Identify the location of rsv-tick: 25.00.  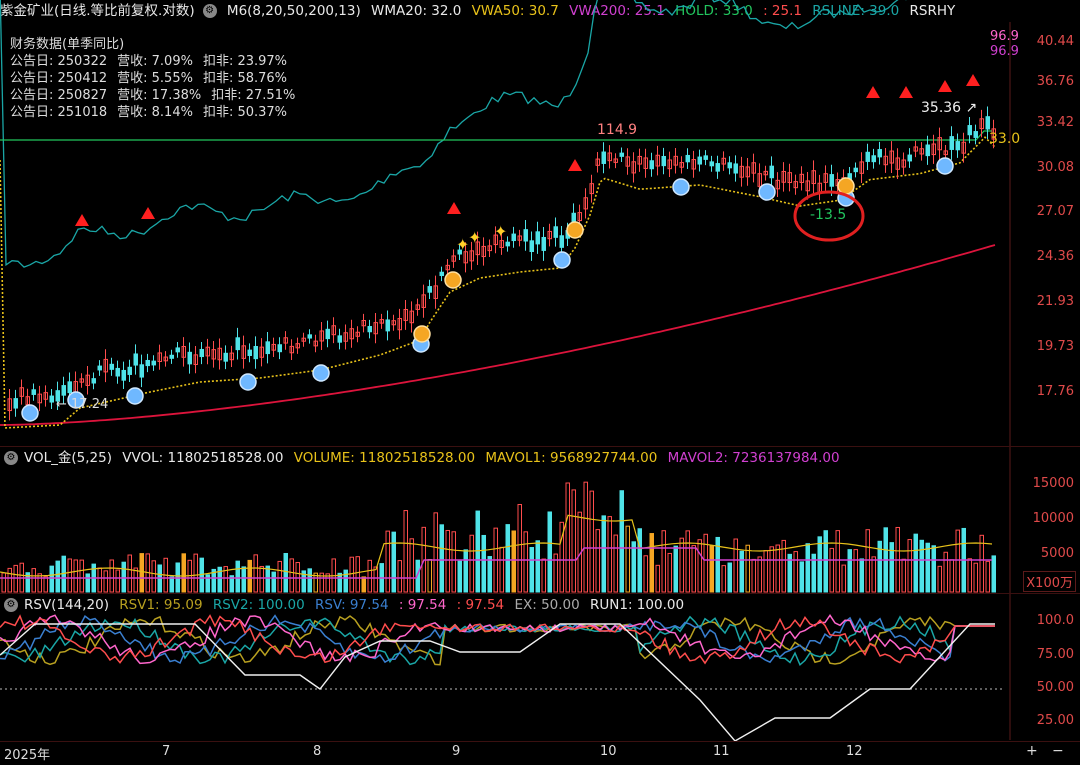
(1055, 720).